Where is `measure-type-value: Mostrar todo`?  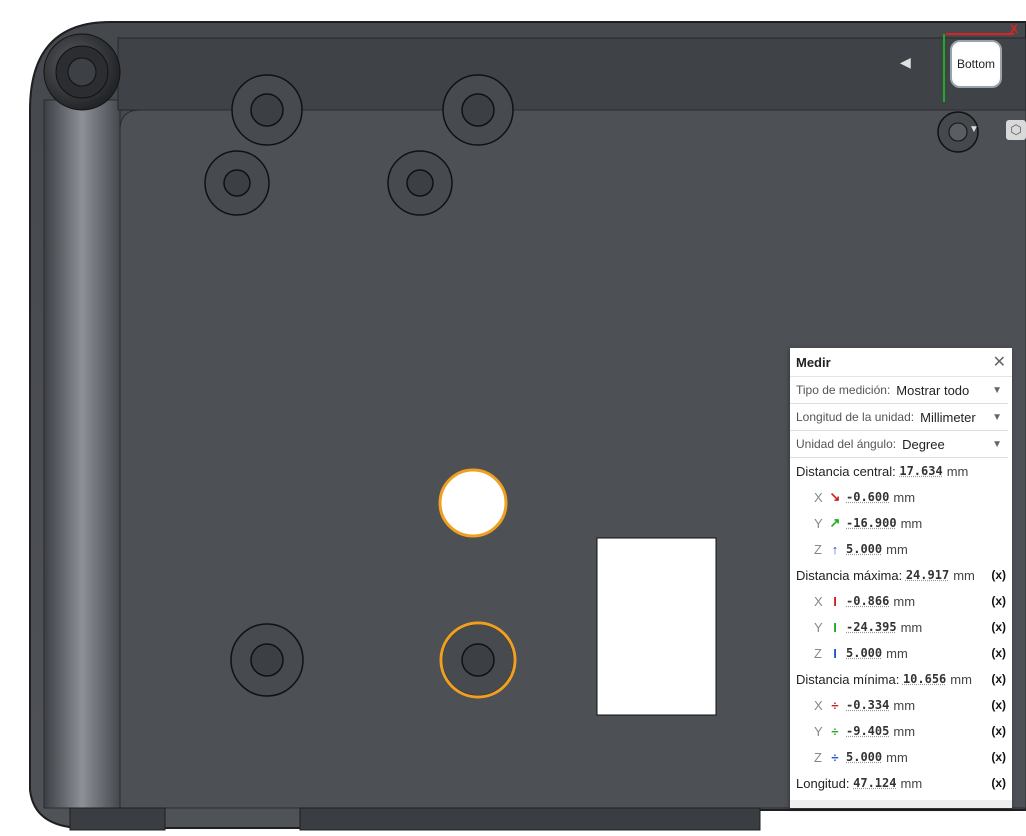
measure-type-value: Mostrar todo is located at coordinates (933, 390).